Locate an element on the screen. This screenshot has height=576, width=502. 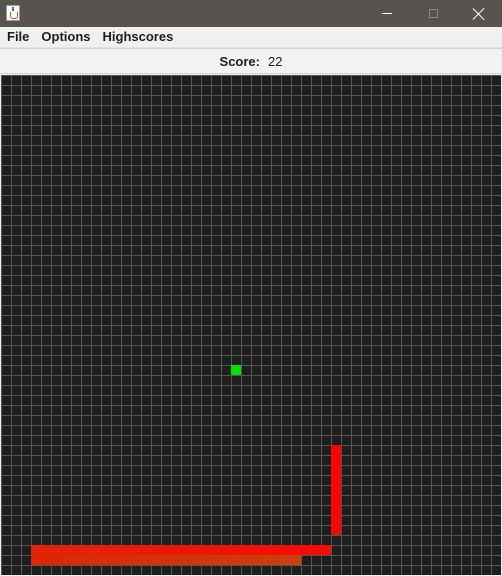
maximize-button is located at coordinates (433, 13).